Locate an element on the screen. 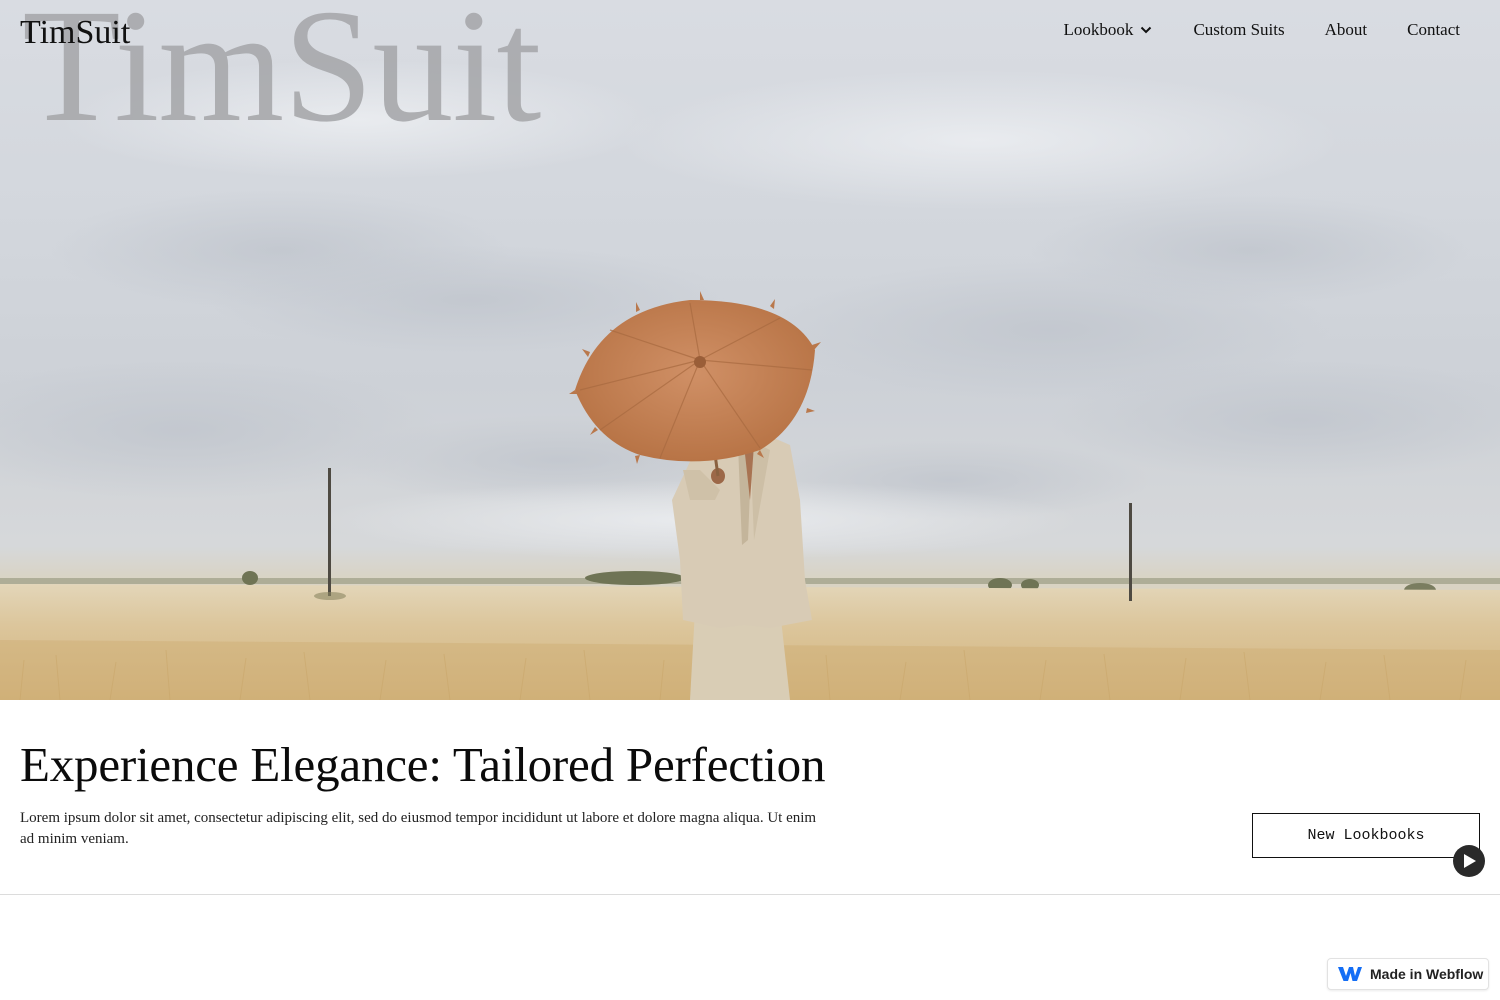  nav-item-about: About is located at coordinates (1346, 30).